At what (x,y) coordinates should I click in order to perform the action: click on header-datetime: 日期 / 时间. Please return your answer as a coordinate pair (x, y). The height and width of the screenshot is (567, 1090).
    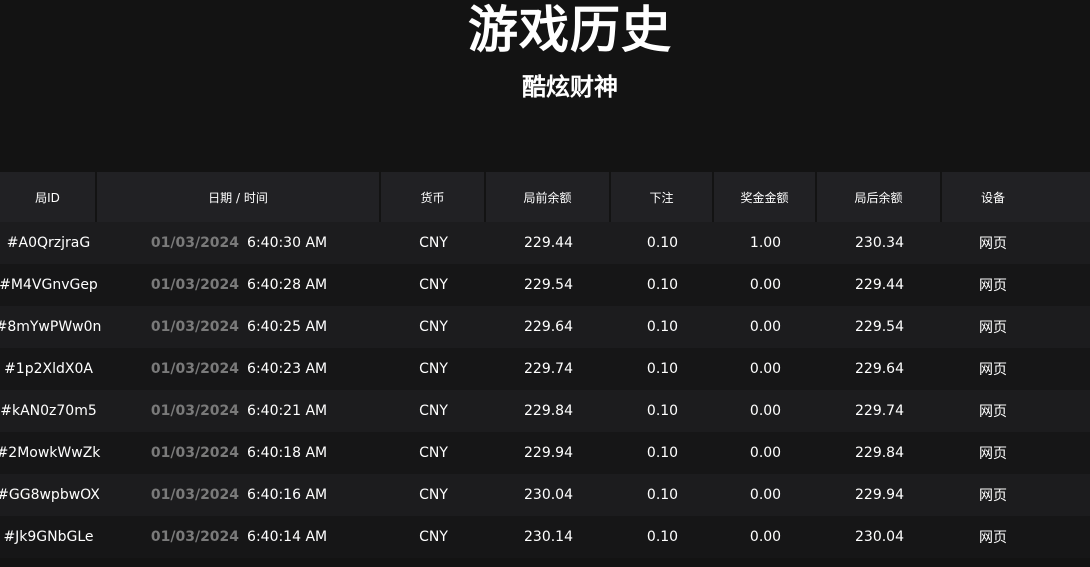
    Looking at the image, I should click on (239, 197).